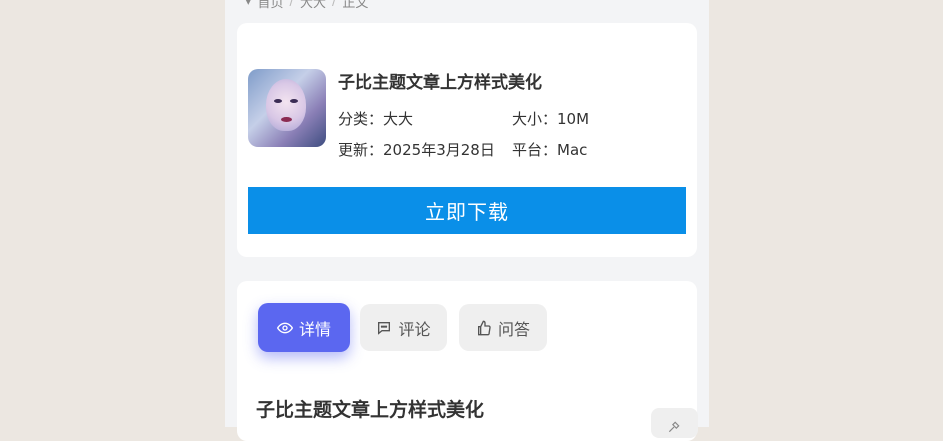 Image resolution: width=943 pixels, height=441 pixels. Describe the element at coordinates (398, 119) in the screenshot. I see `category-value: 大大` at that location.